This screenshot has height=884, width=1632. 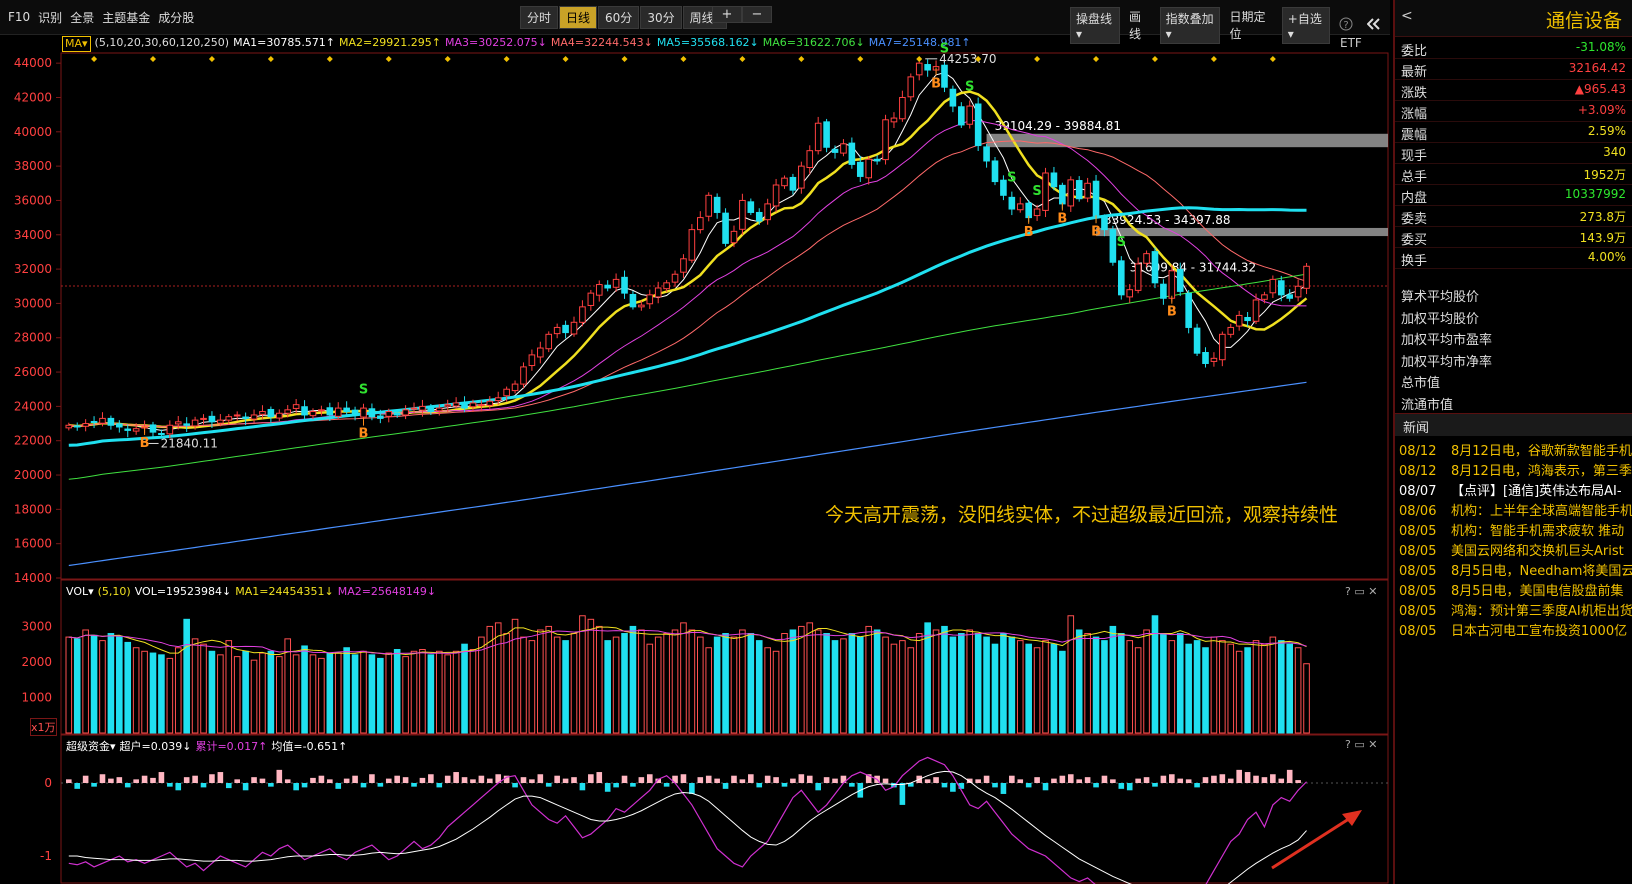 I want to click on news-item: 08/05 机构：智能手机需求疲软 推动, so click(x=1515, y=530).